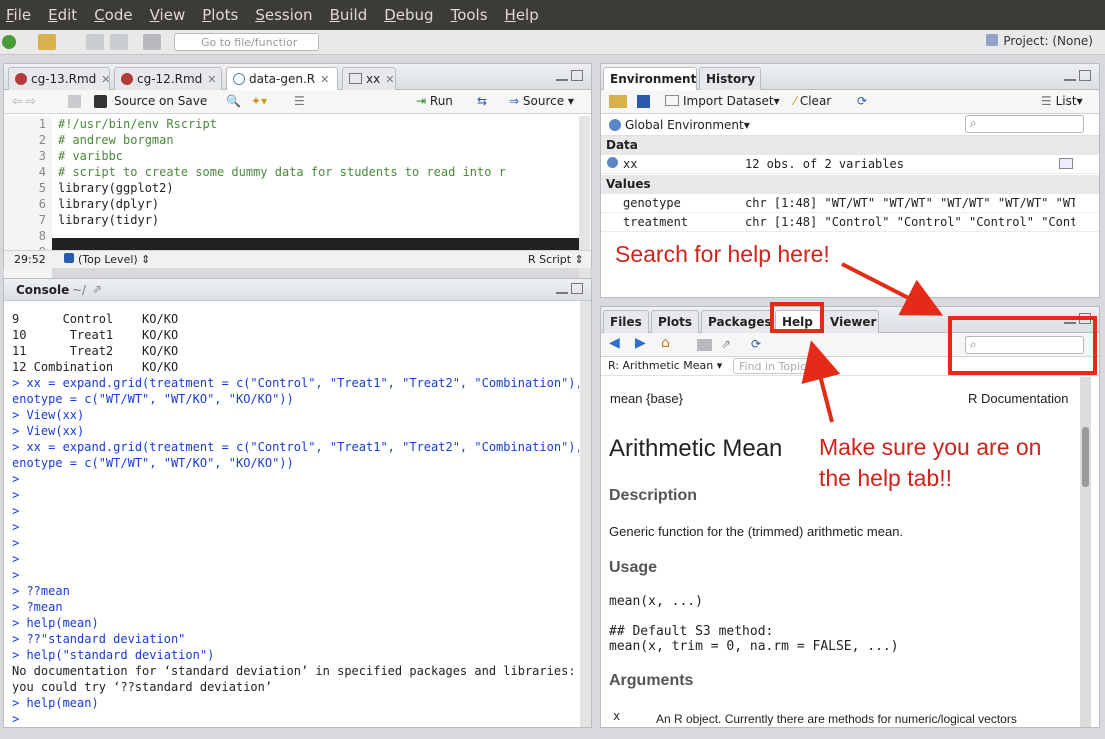 The height and width of the screenshot is (739, 1105). I want to click on annotation-arrows, so click(872, 342).